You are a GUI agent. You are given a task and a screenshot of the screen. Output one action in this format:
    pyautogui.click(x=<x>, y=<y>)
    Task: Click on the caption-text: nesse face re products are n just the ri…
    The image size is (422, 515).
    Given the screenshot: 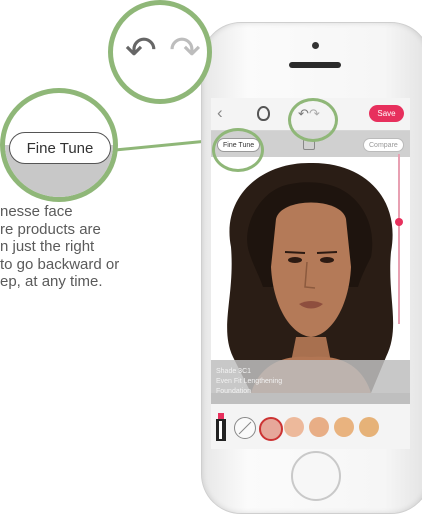 What is the action you would take?
    pyautogui.click(x=80, y=247)
    